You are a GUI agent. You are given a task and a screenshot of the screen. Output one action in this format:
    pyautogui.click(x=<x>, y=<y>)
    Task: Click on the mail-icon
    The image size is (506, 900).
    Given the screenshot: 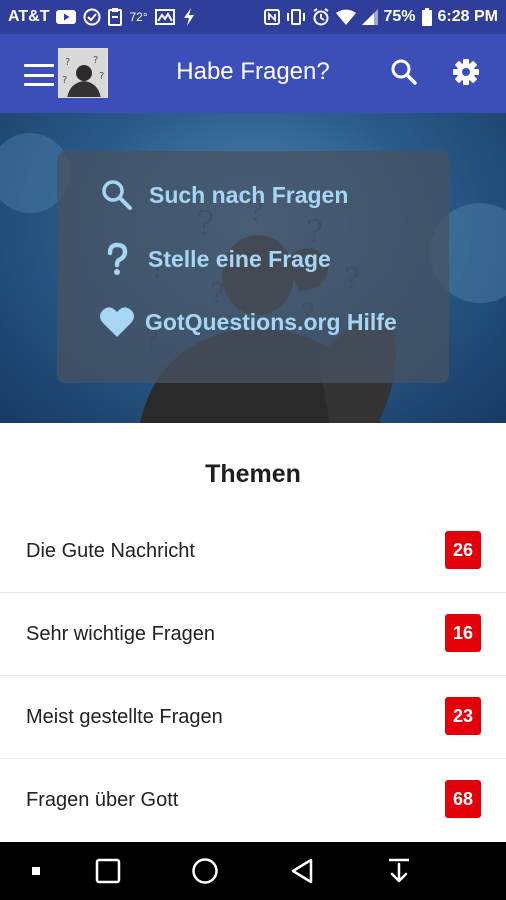 What is the action you would take?
    pyautogui.click(x=164, y=17)
    